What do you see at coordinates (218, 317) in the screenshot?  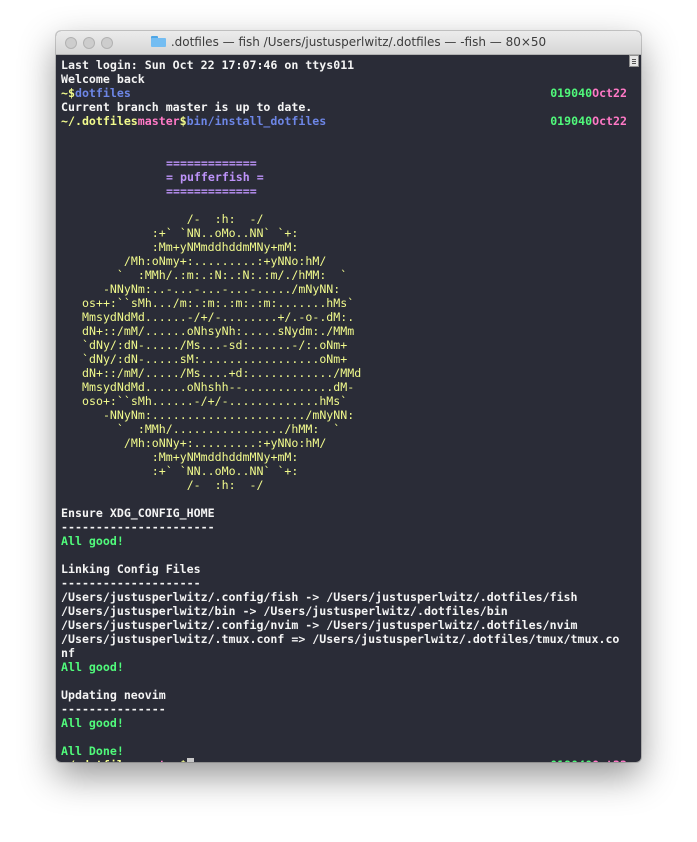 I see `ascii-art-line: MmsydNdMd......-/+/-........+/.-o-.dM:.` at bounding box center [218, 317].